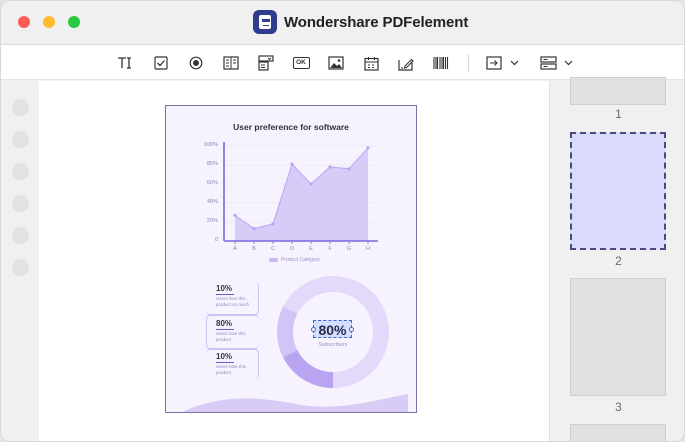 This screenshot has width=685, height=442. I want to click on barcode-button, so click(441, 63).